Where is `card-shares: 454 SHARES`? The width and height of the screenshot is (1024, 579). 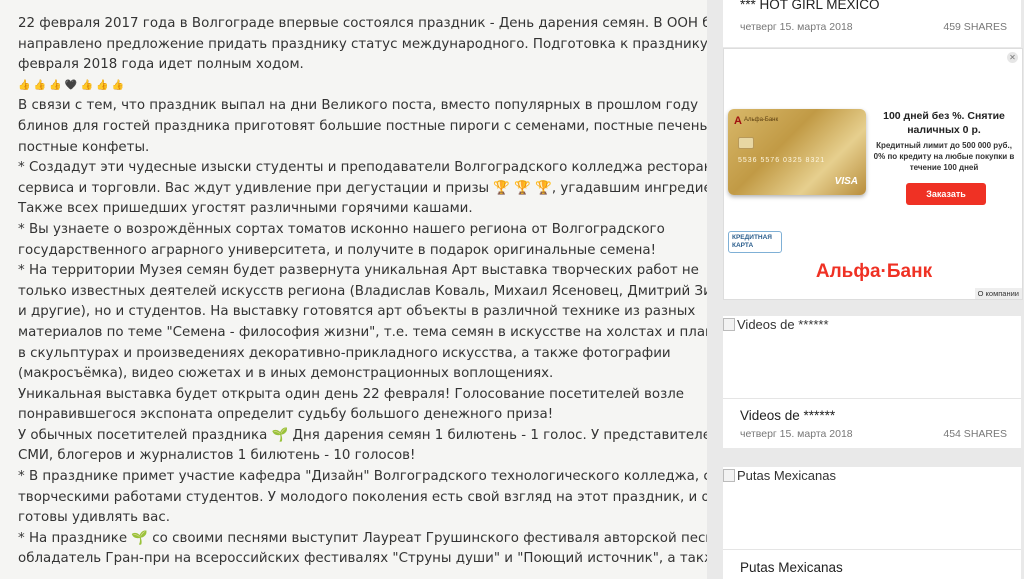
card-shares: 454 SHARES is located at coordinates (975, 434).